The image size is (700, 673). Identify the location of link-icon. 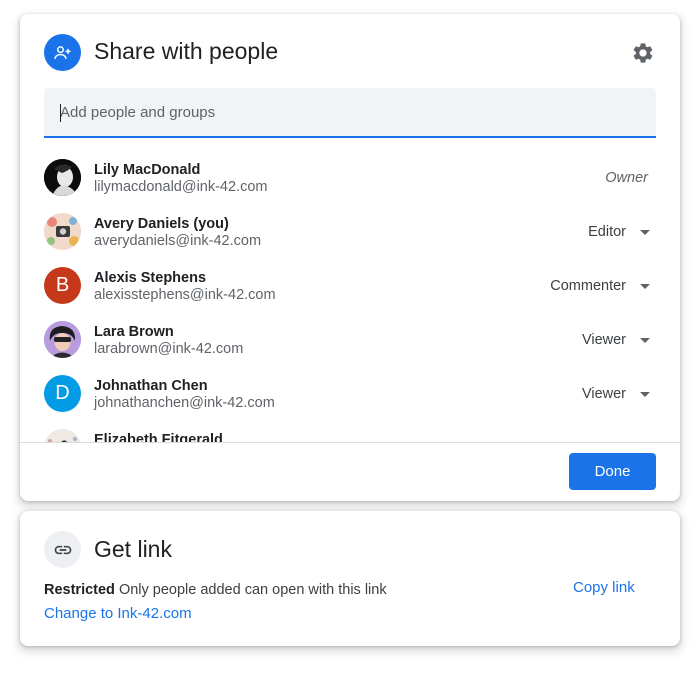
(62, 549).